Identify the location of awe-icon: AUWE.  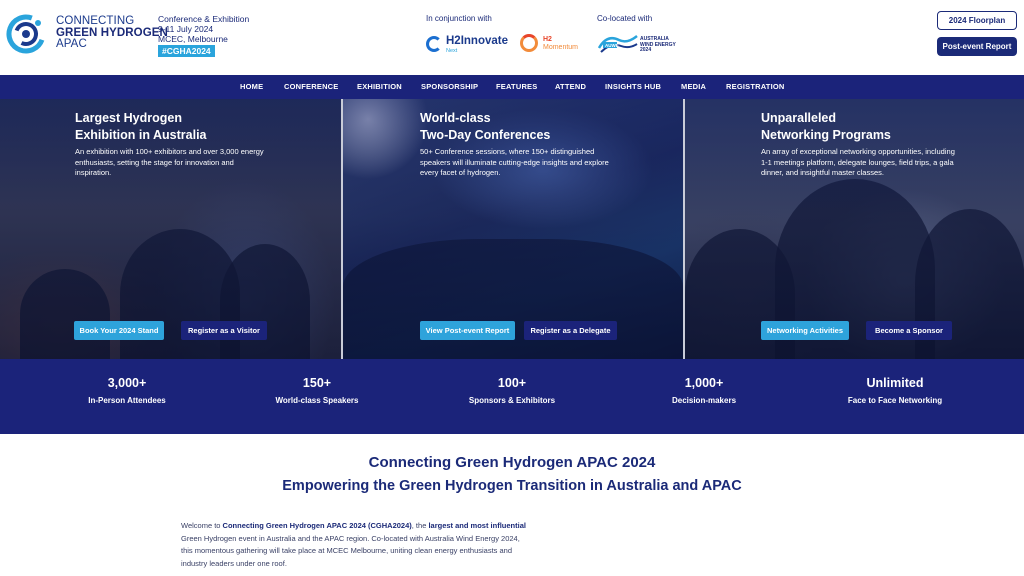
(618, 43).